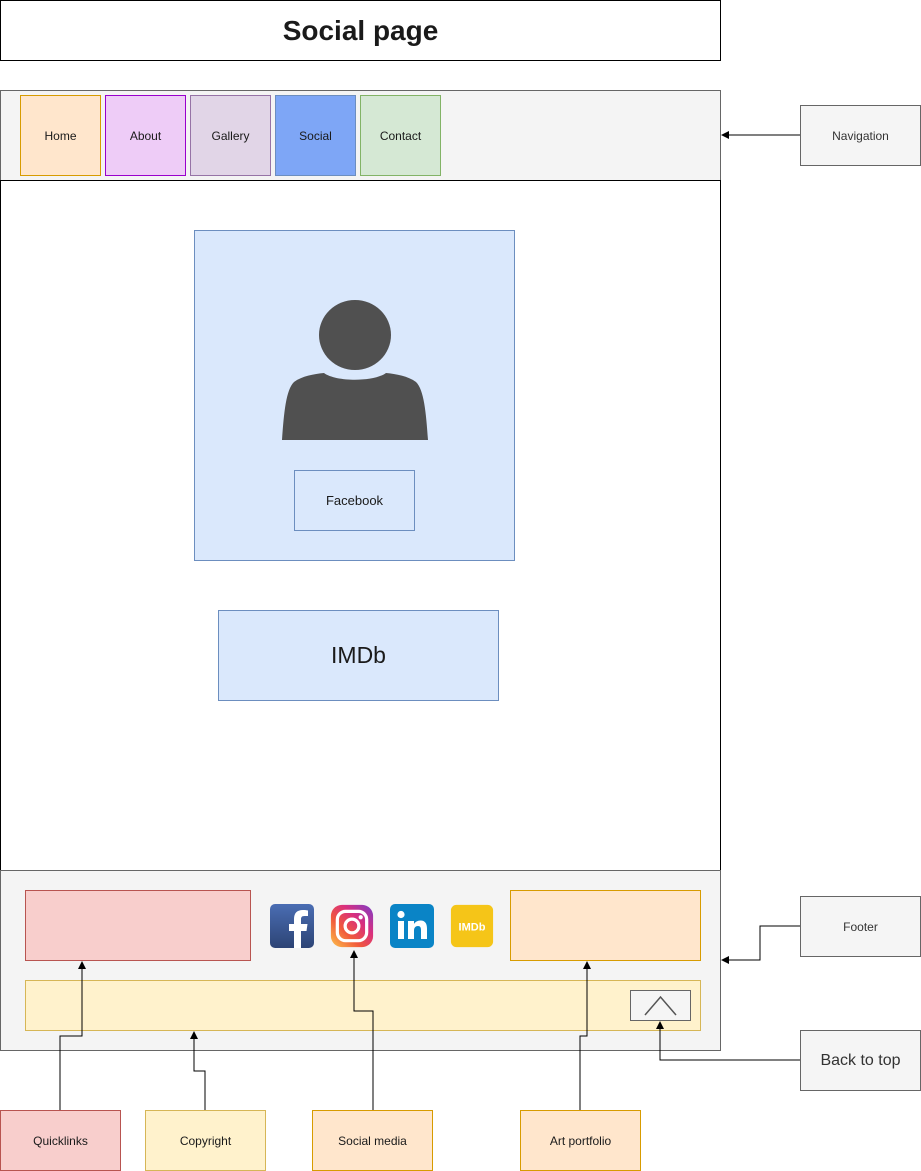  Describe the element at coordinates (360, 30) in the screenshot. I see `page-title: Social page` at that location.